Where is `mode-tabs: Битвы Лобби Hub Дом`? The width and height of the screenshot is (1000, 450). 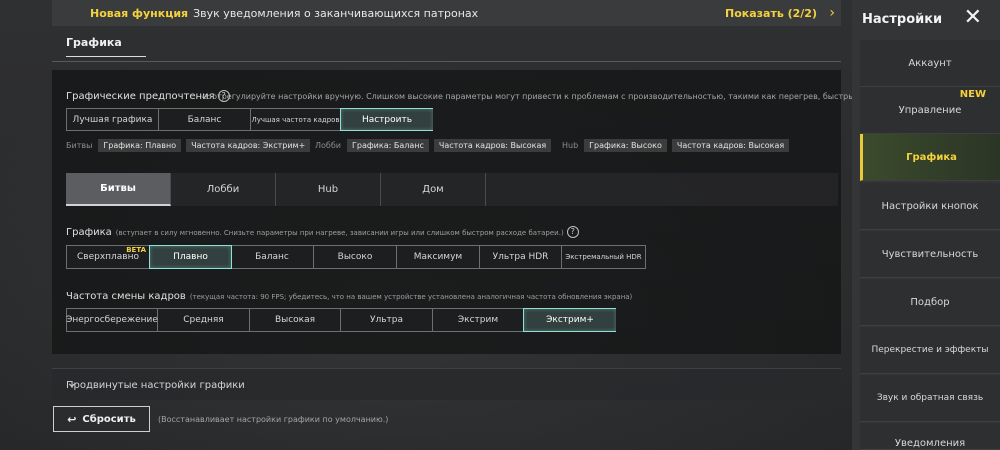
mode-tabs: Битвы Лобби Hub Дом is located at coordinates (452, 189).